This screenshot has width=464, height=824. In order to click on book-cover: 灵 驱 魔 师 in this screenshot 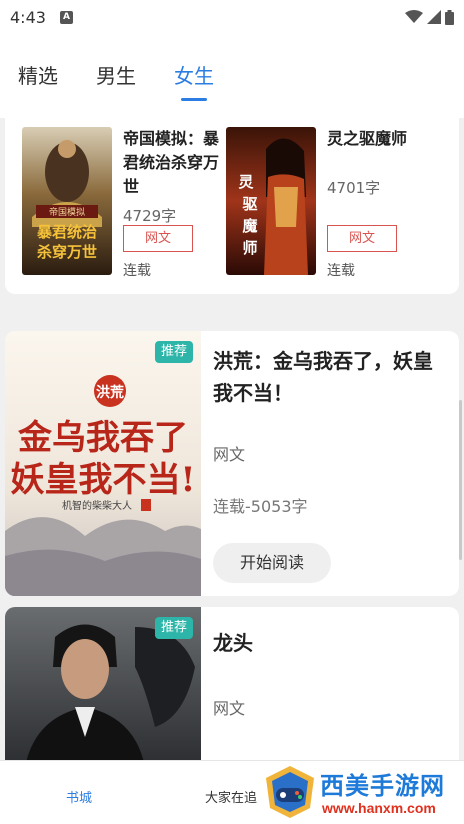, I will do `click(271, 201)`.